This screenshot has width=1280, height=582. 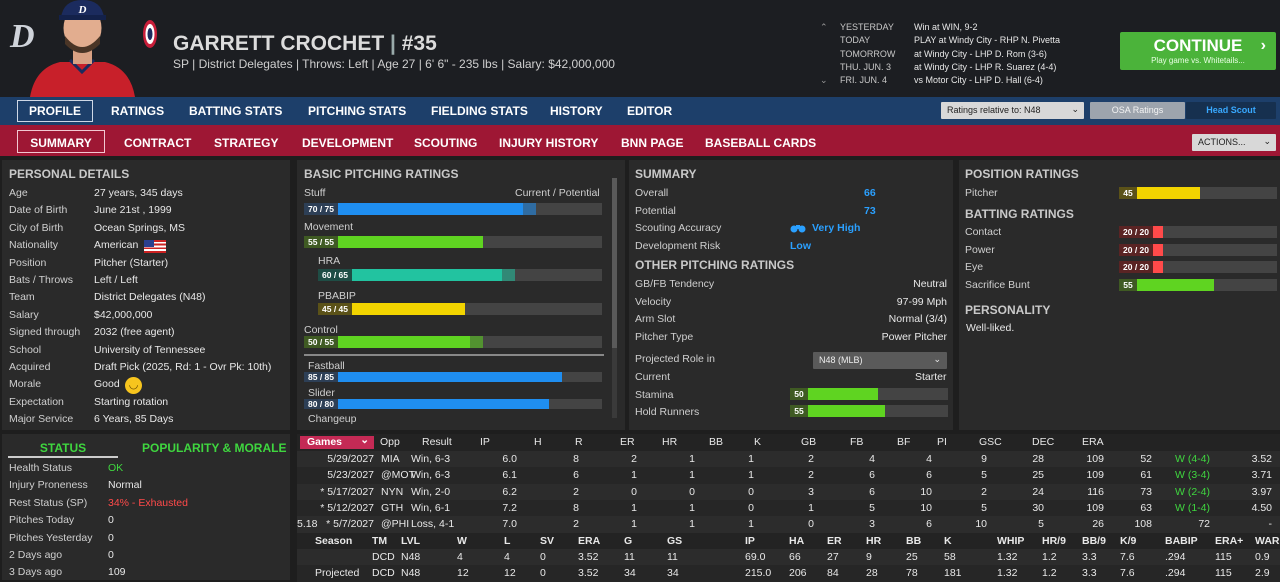 I want to click on column-header: SV, so click(x=547, y=541).